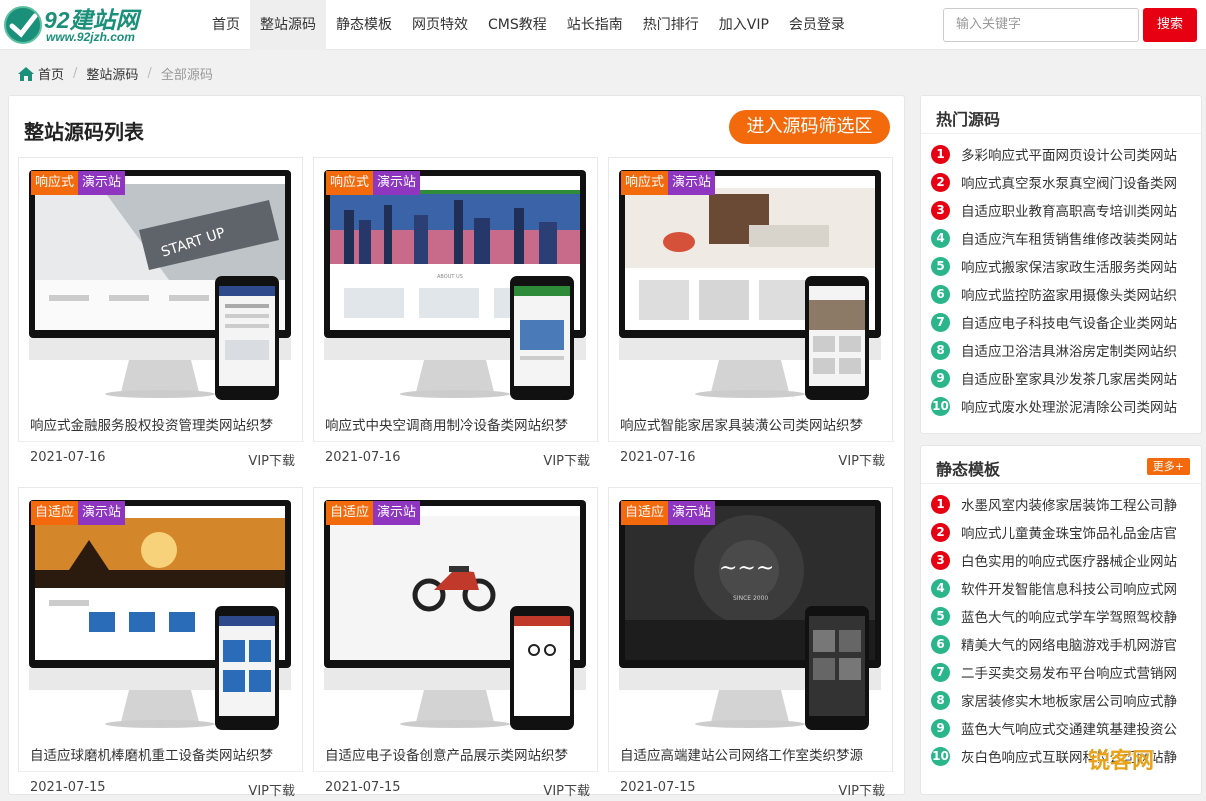 This screenshot has height=801, width=1206. What do you see at coordinates (1075, 728) in the screenshot?
I see `list-item-title: 蓝色大气响应式交通建筑基建投资公` at bounding box center [1075, 728].